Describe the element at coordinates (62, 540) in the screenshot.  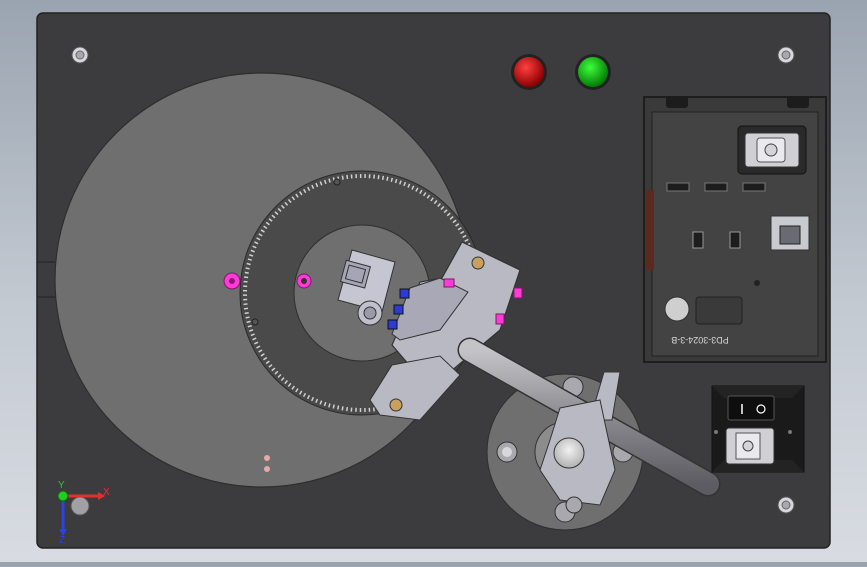
I see `axis-z-label: Z` at that location.